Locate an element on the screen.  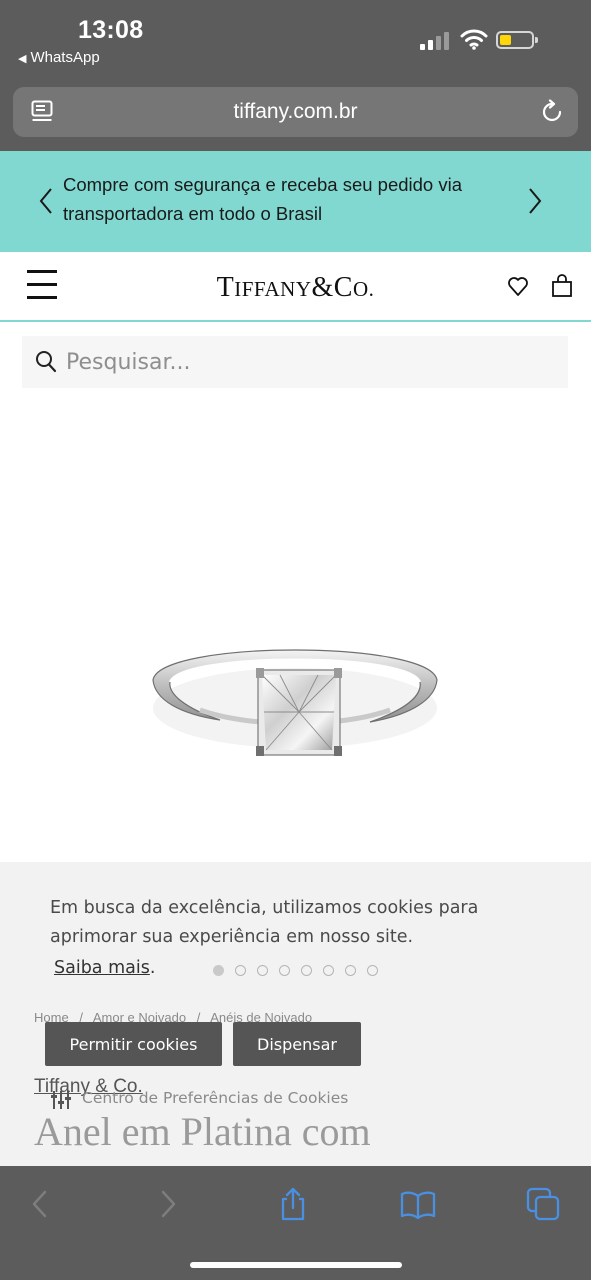
wishlist-heart-icon is located at coordinates (518, 286).